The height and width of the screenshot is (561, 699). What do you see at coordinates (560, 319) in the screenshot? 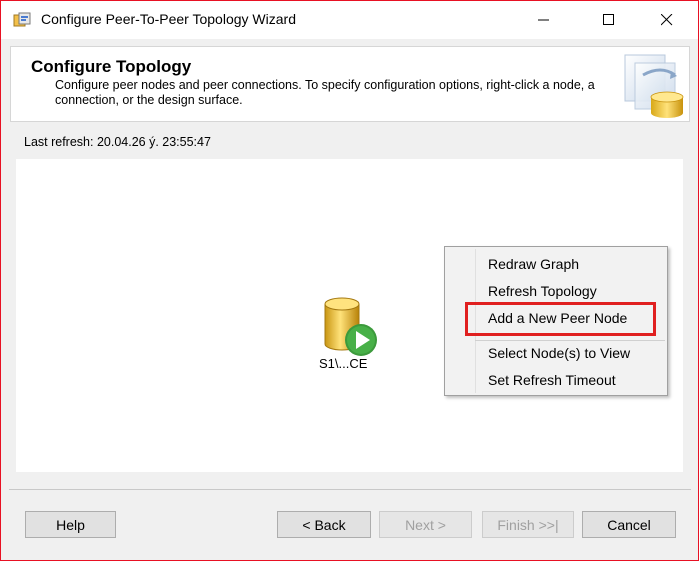
I see `highlight-annotation-box` at bounding box center [560, 319].